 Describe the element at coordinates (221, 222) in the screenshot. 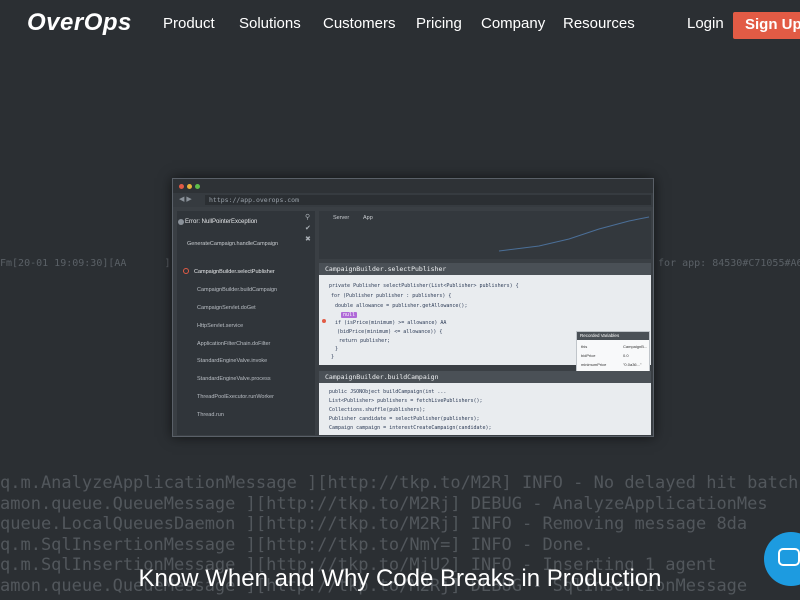

I see `error-title: Error: NullPointerException` at that location.